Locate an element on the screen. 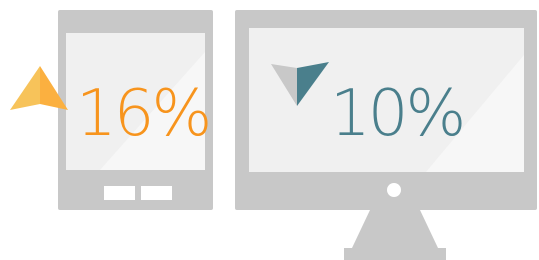 The width and height of the screenshot is (539, 260). tablet-percentage: 16% is located at coordinates (144, 114).